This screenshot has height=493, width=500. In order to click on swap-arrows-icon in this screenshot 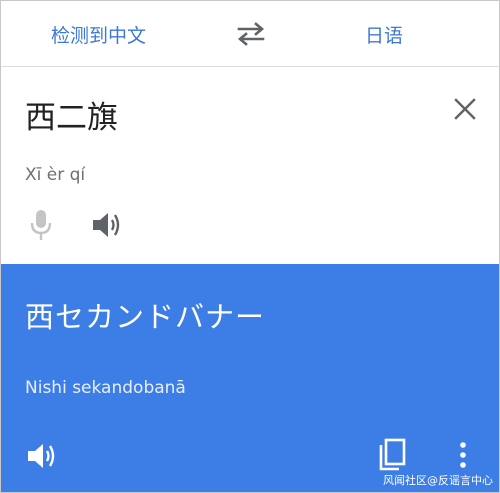, I will do `click(251, 34)`.